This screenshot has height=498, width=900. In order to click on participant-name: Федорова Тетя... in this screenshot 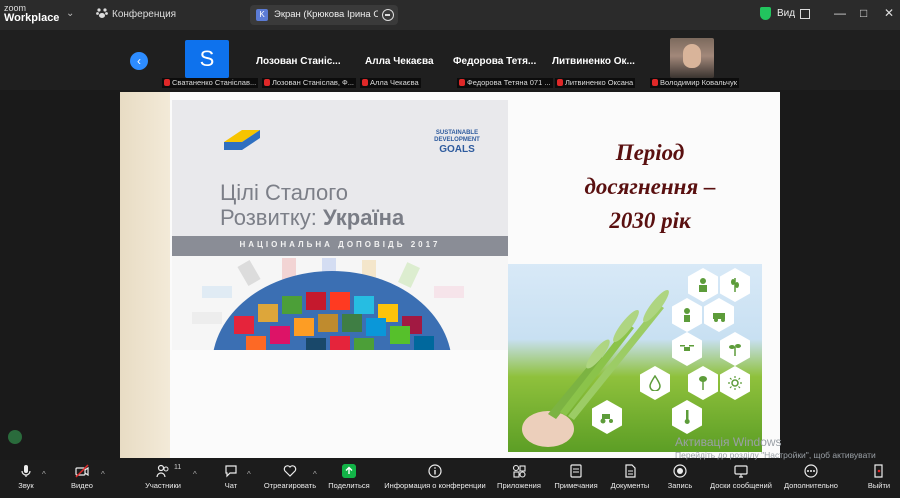, I will do `click(494, 61)`.